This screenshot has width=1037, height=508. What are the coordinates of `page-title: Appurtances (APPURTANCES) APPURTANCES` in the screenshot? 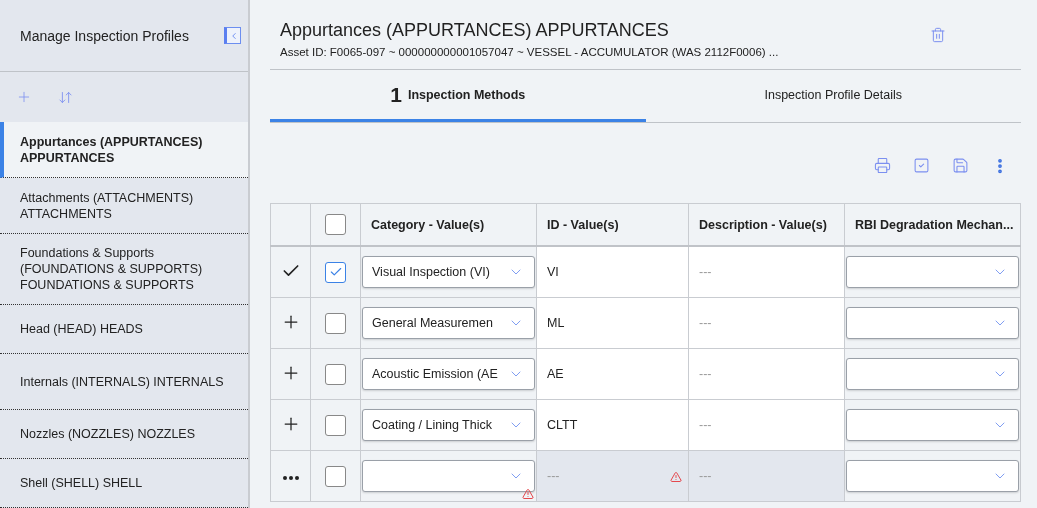 It's located at (475, 30).